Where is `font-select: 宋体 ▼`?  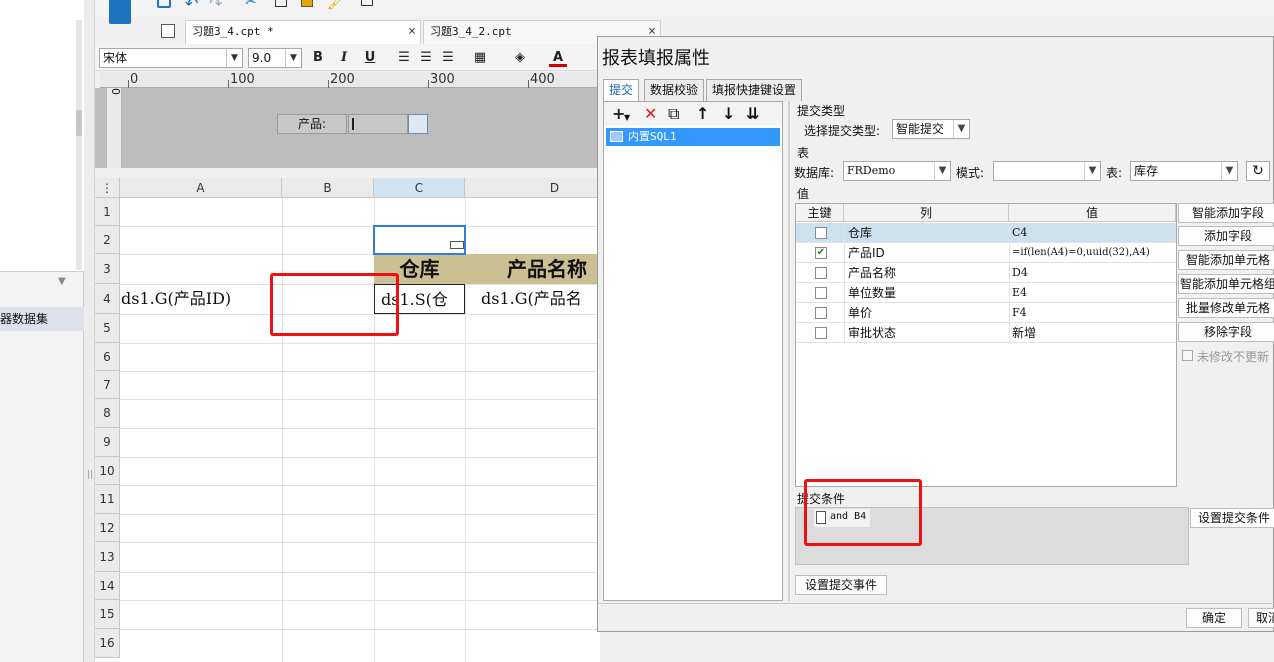
font-select: 宋体 ▼ is located at coordinates (171, 58).